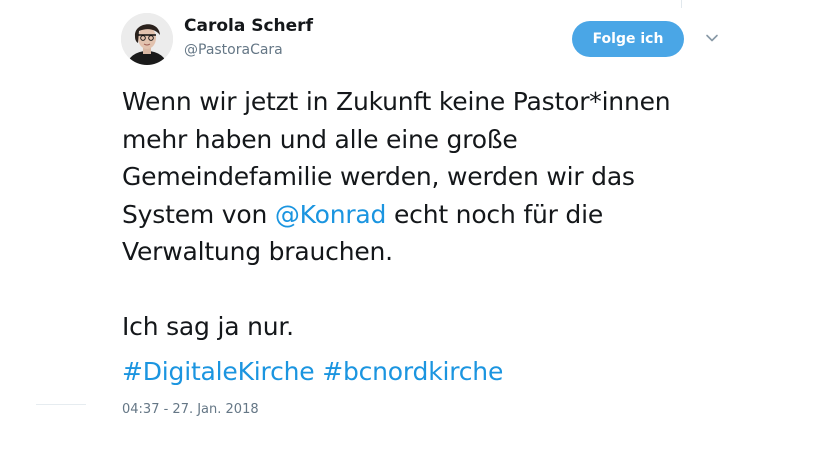 This screenshot has height=465, width=825. I want to click on hashtag-link: #DigitaleKirche, so click(218, 371).